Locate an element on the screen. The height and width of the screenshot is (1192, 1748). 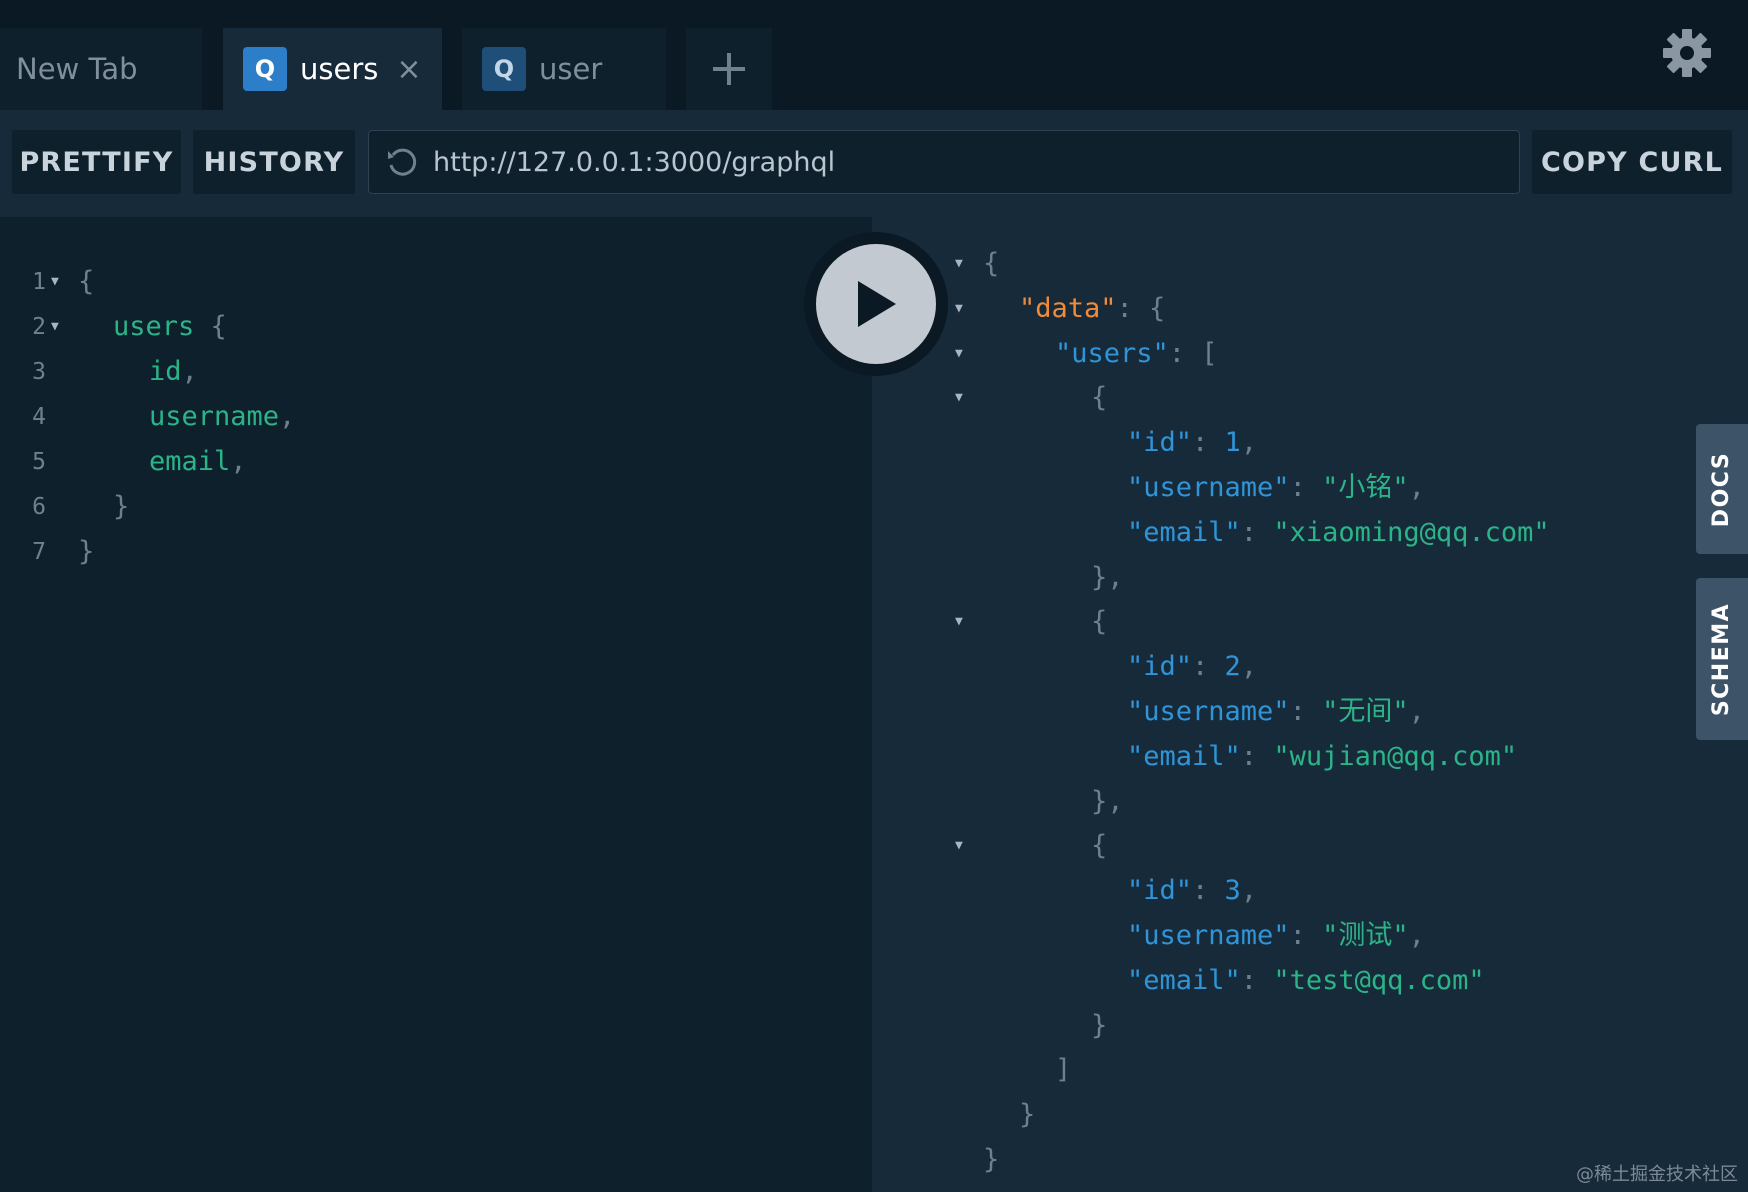
code-field: id is located at coordinates (165, 371).